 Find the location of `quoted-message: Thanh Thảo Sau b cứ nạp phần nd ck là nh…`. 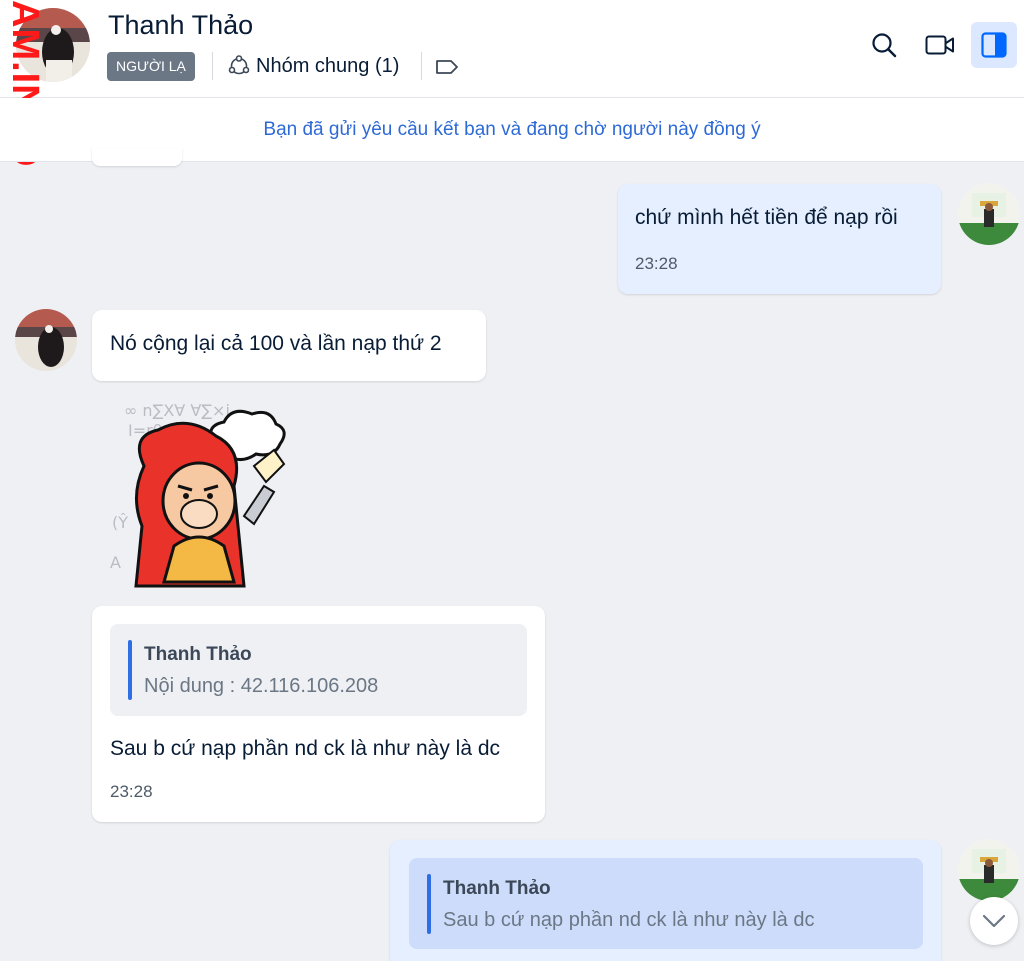

quoted-message: Thanh Thảo Sau b cứ nạp phần nd ck là nh… is located at coordinates (666, 903).